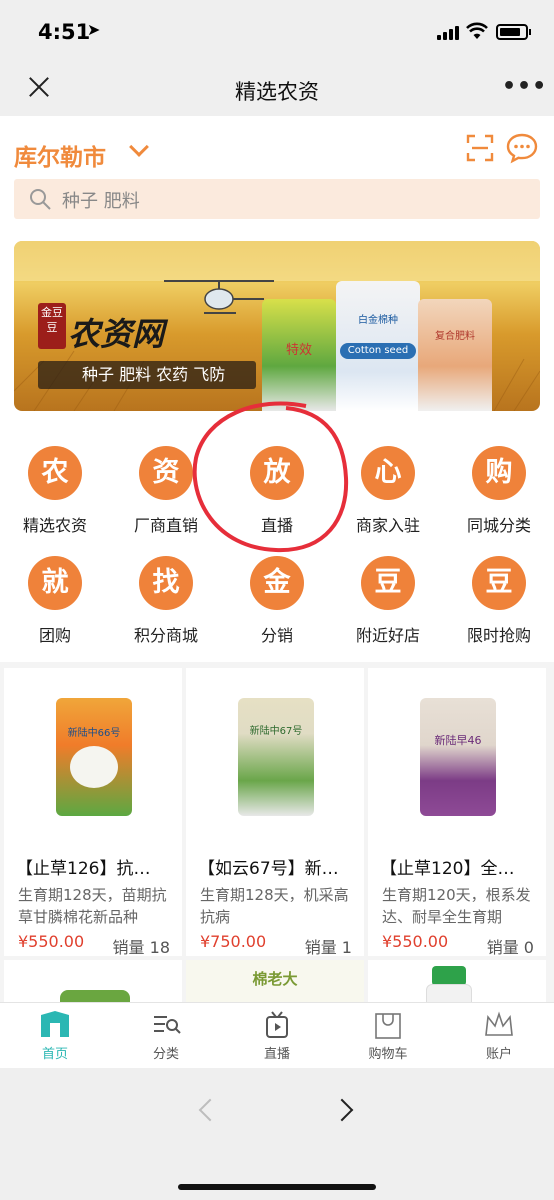 Image resolution: width=554 pixels, height=1200 pixels. Describe the element at coordinates (276, 757) in the screenshot. I see `product-image: 新陆中67号` at that location.